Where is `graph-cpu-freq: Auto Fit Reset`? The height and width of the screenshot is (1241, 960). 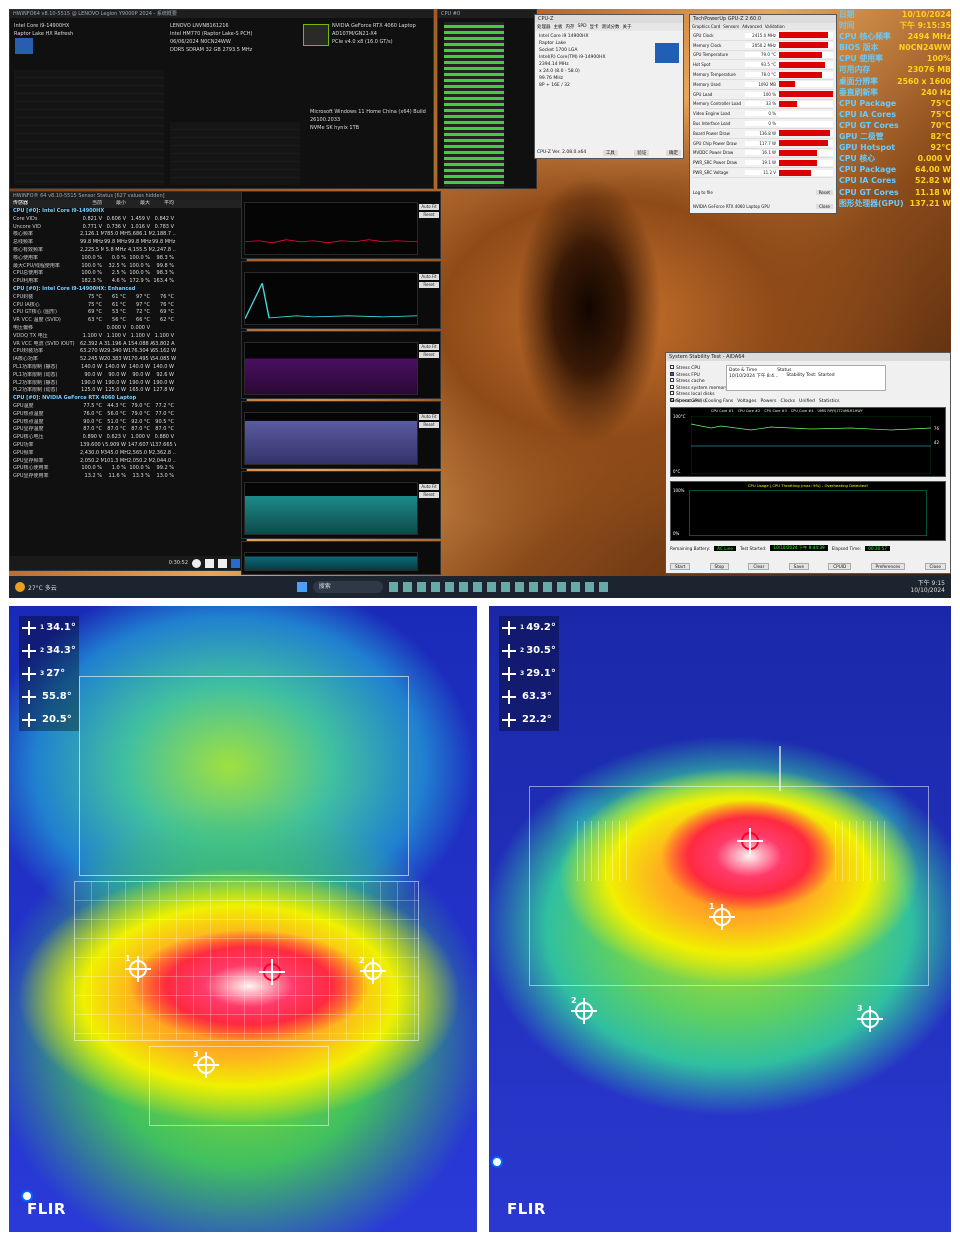
graph-cpu-freq: Auto Fit Reset is located at coordinates (341, 225).